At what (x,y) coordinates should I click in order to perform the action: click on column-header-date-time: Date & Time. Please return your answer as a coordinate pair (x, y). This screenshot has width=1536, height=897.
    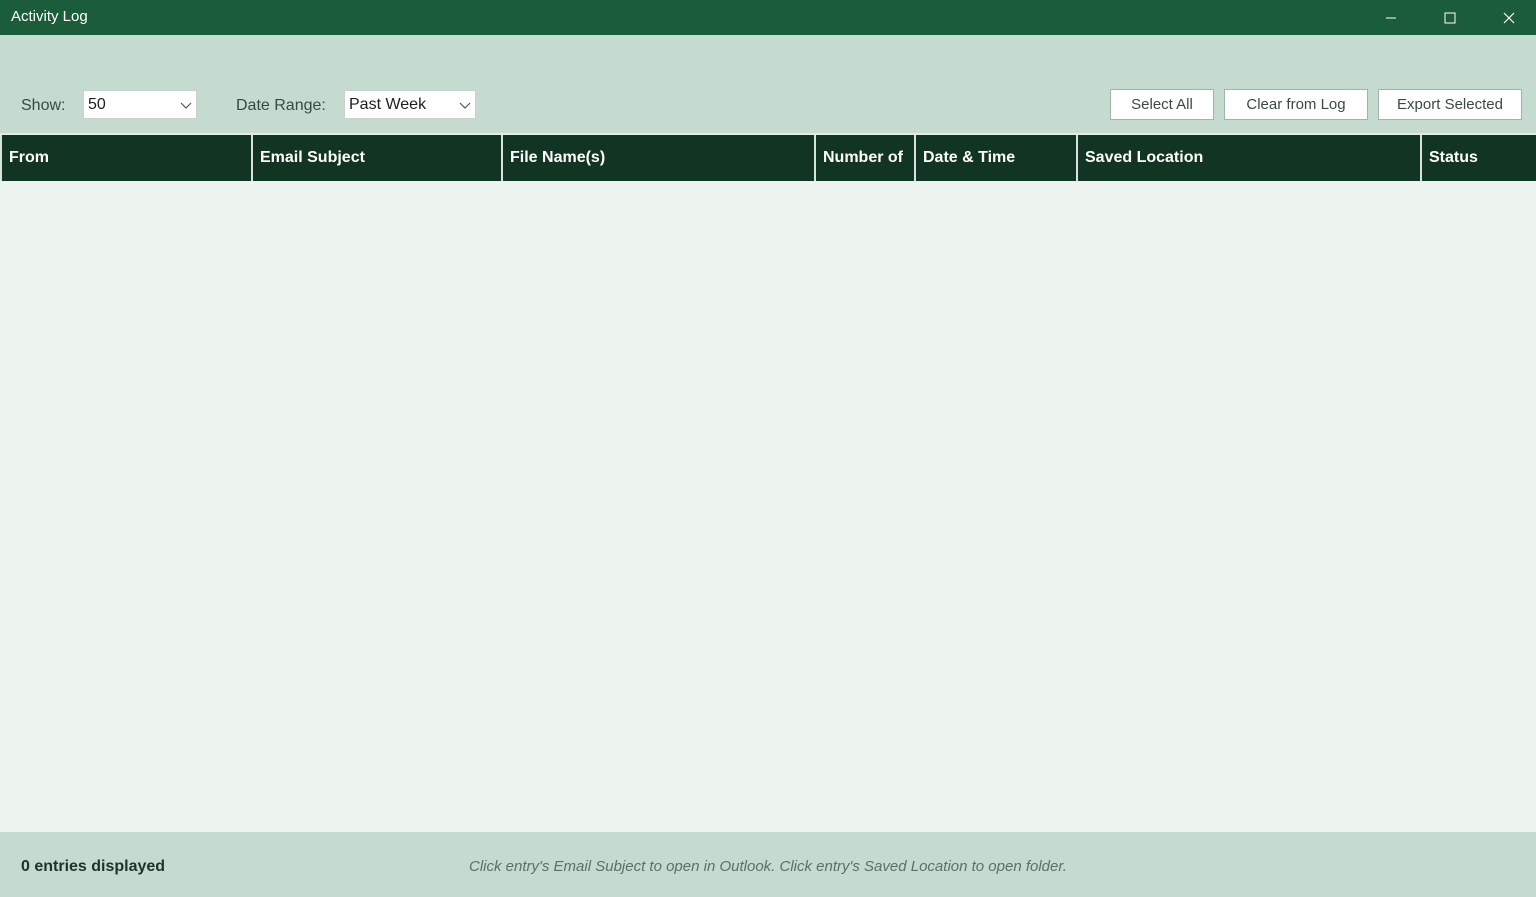
    Looking at the image, I should click on (995, 158).